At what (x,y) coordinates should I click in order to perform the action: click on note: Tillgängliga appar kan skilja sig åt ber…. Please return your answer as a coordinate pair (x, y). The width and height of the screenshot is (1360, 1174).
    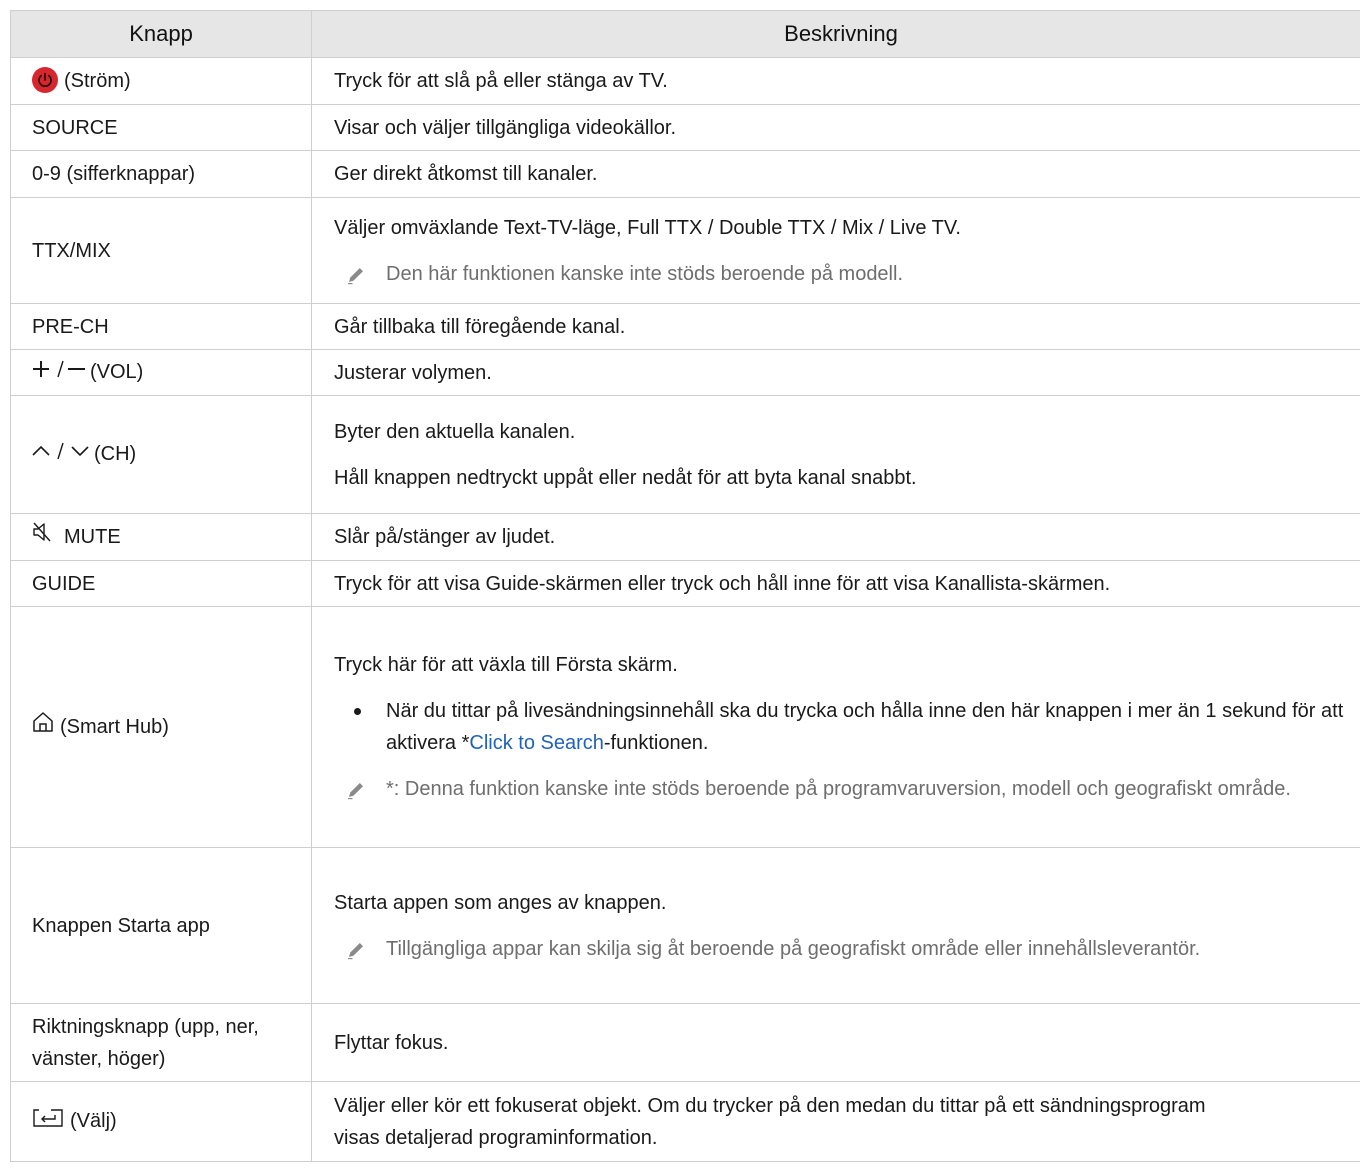
    Looking at the image, I should click on (847, 949).